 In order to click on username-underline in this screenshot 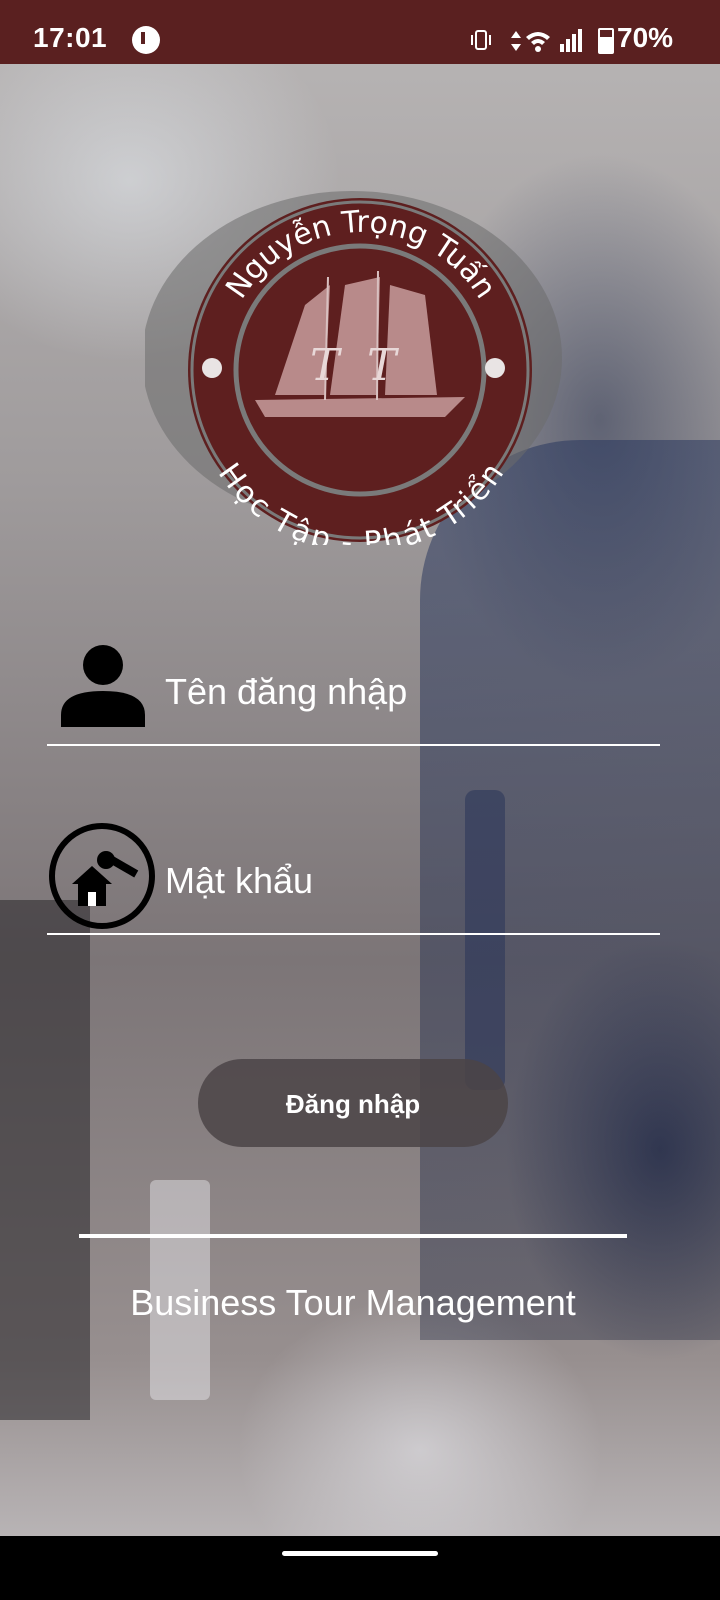, I will do `click(353, 745)`.